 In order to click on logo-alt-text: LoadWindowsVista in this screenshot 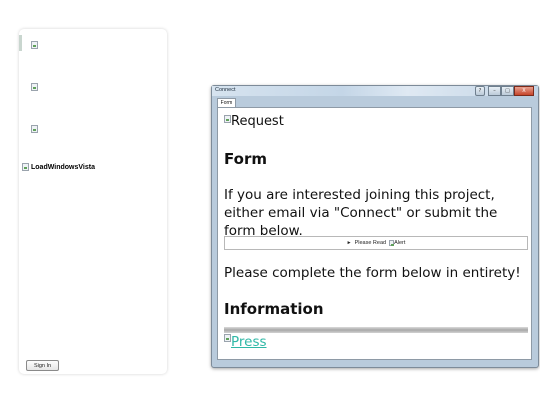, I will do `click(63, 167)`.